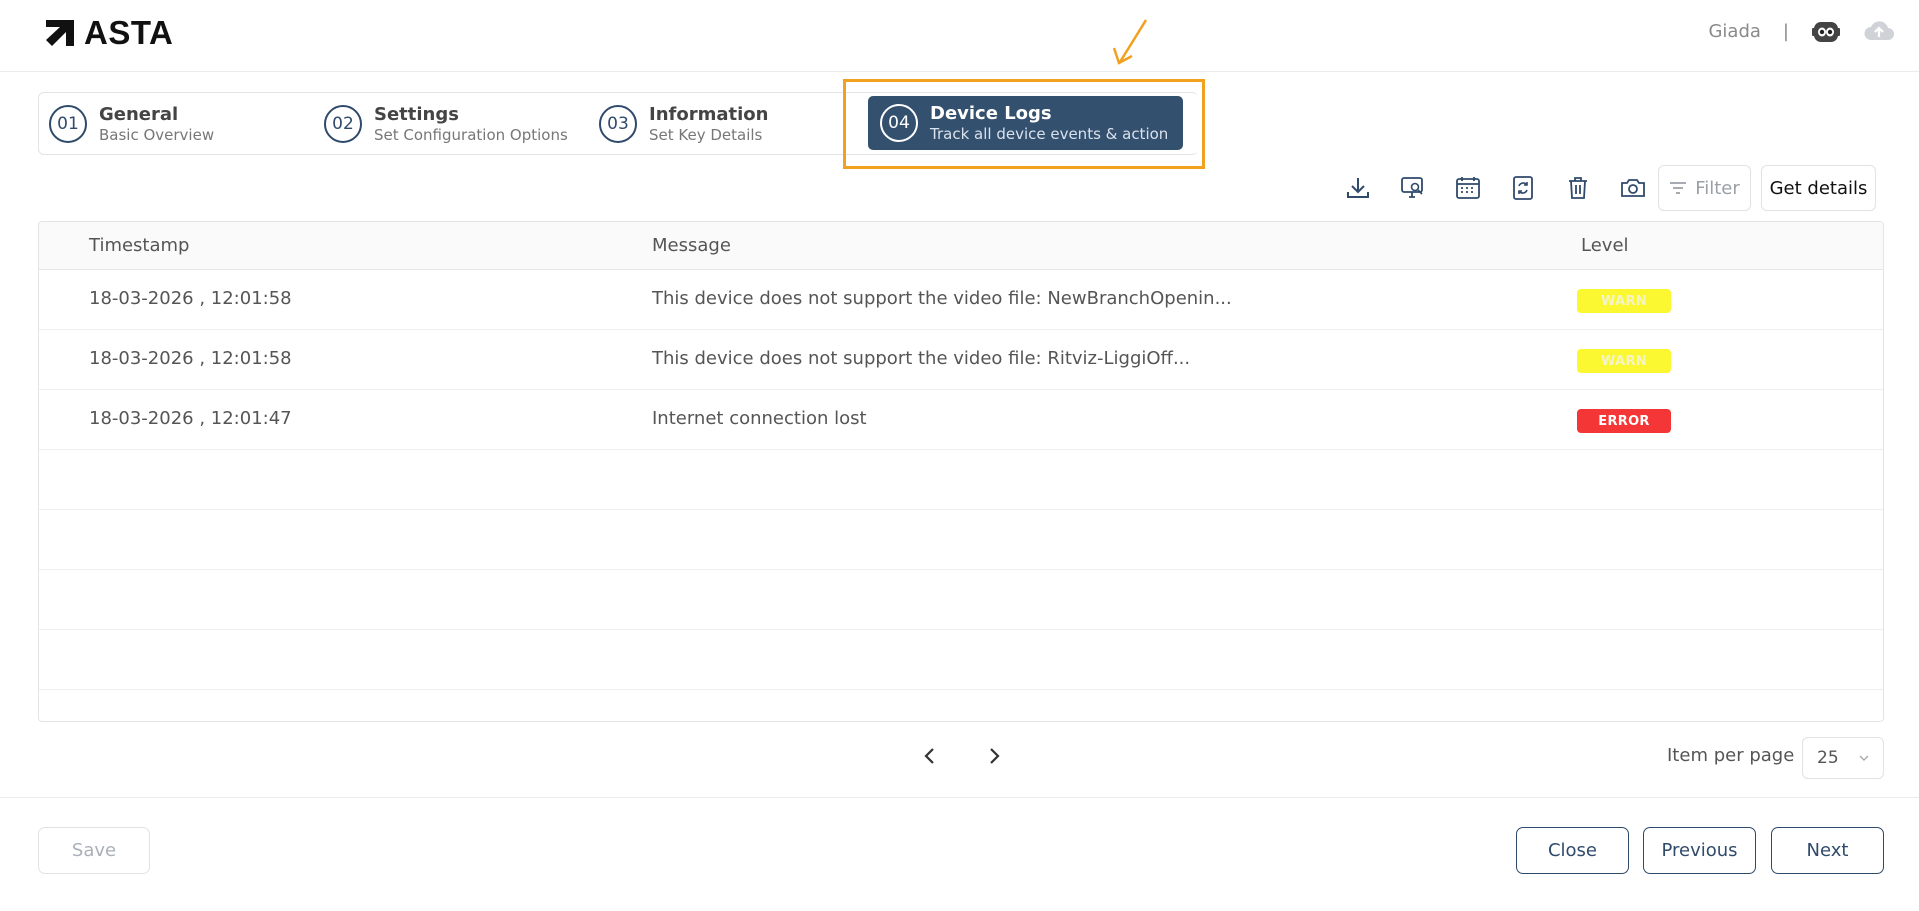  Describe the element at coordinates (129, 32) in the screenshot. I see `brand-name: ASTA` at that location.